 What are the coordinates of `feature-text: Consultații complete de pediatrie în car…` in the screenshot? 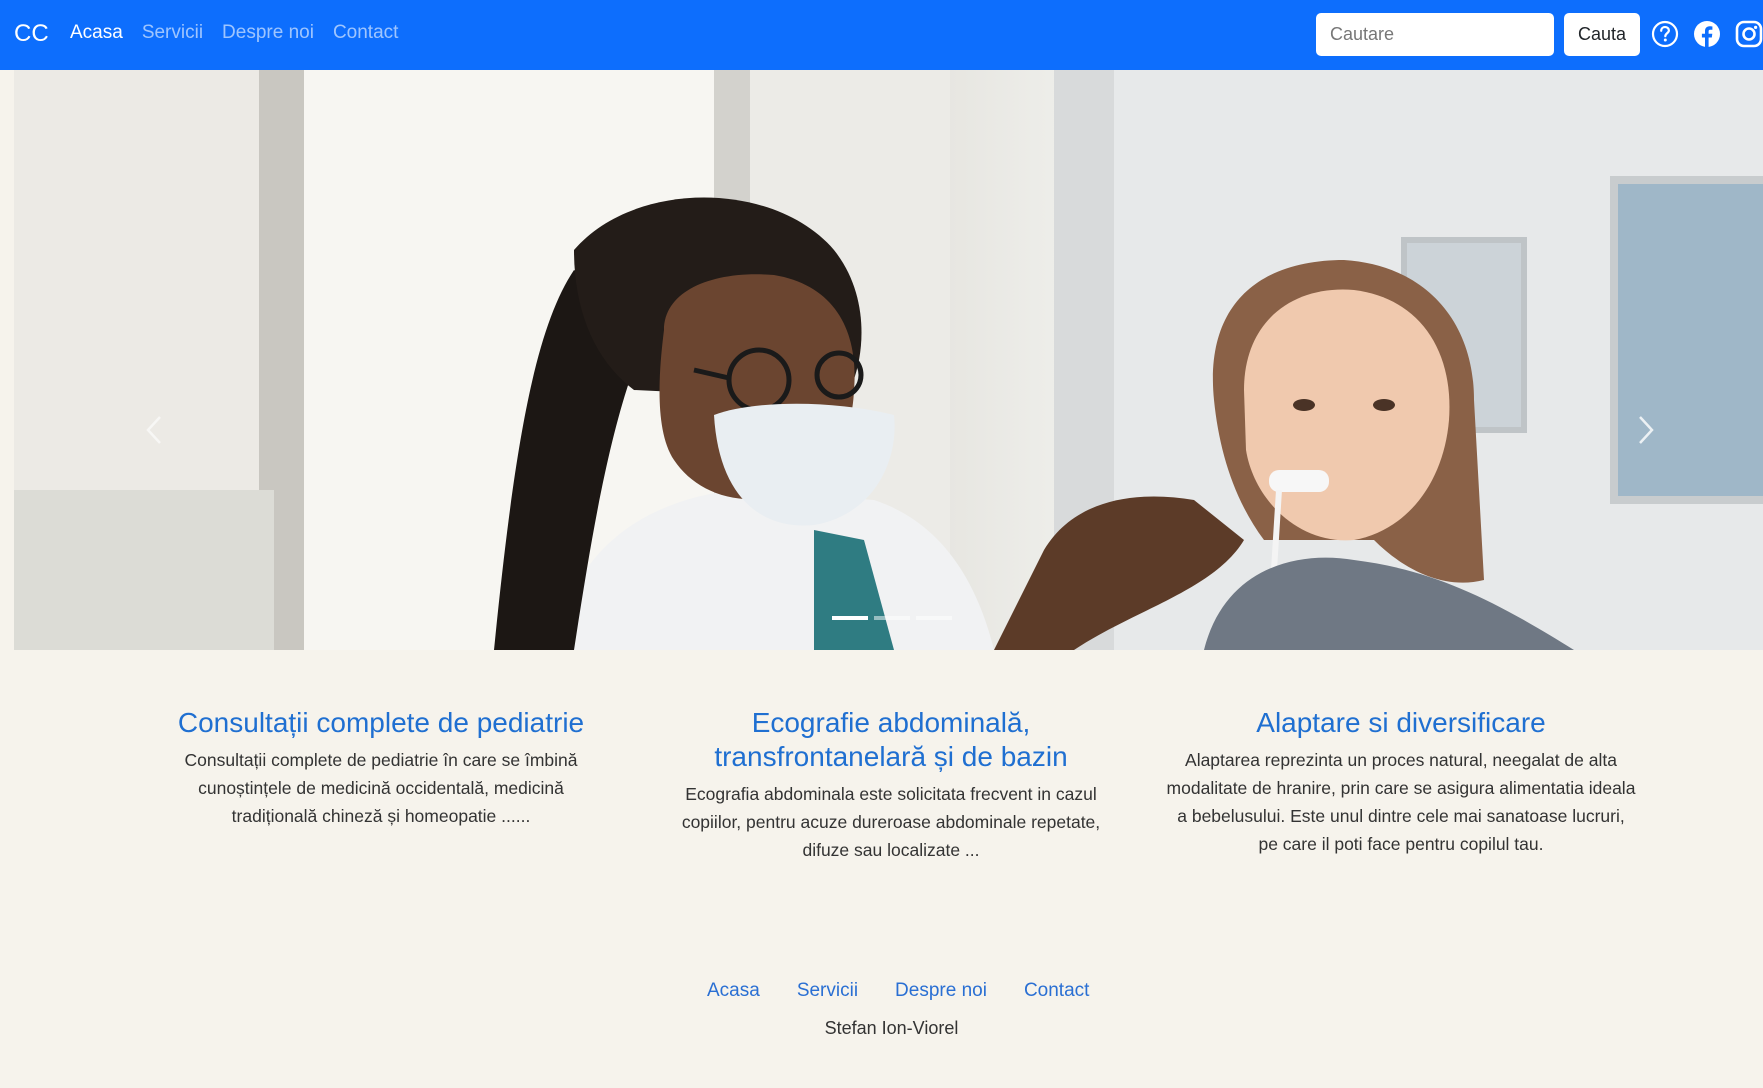 It's located at (381, 788).